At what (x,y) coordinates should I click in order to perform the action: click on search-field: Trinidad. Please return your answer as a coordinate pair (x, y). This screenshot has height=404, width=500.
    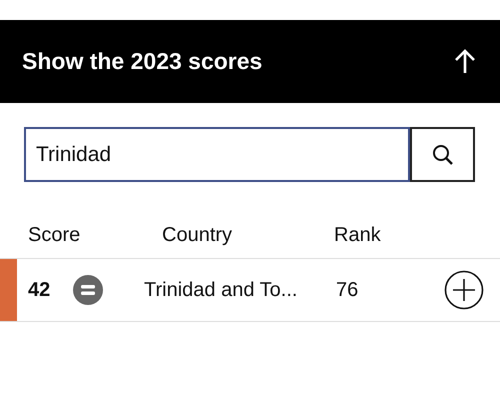
    Looking at the image, I should click on (217, 154).